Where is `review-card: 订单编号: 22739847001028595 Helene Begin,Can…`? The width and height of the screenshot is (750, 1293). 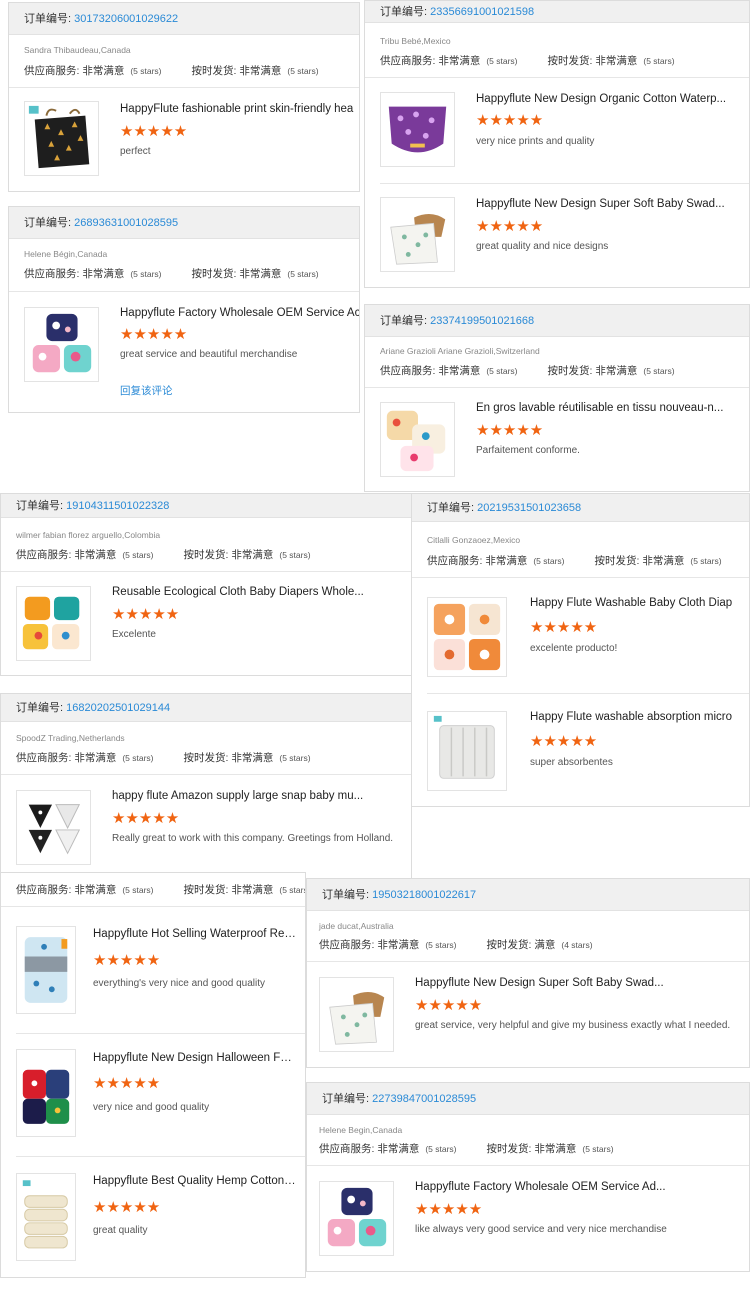 review-card: 订单编号: 22739847001028595 Helene Begin,Can… is located at coordinates (528, 1177).